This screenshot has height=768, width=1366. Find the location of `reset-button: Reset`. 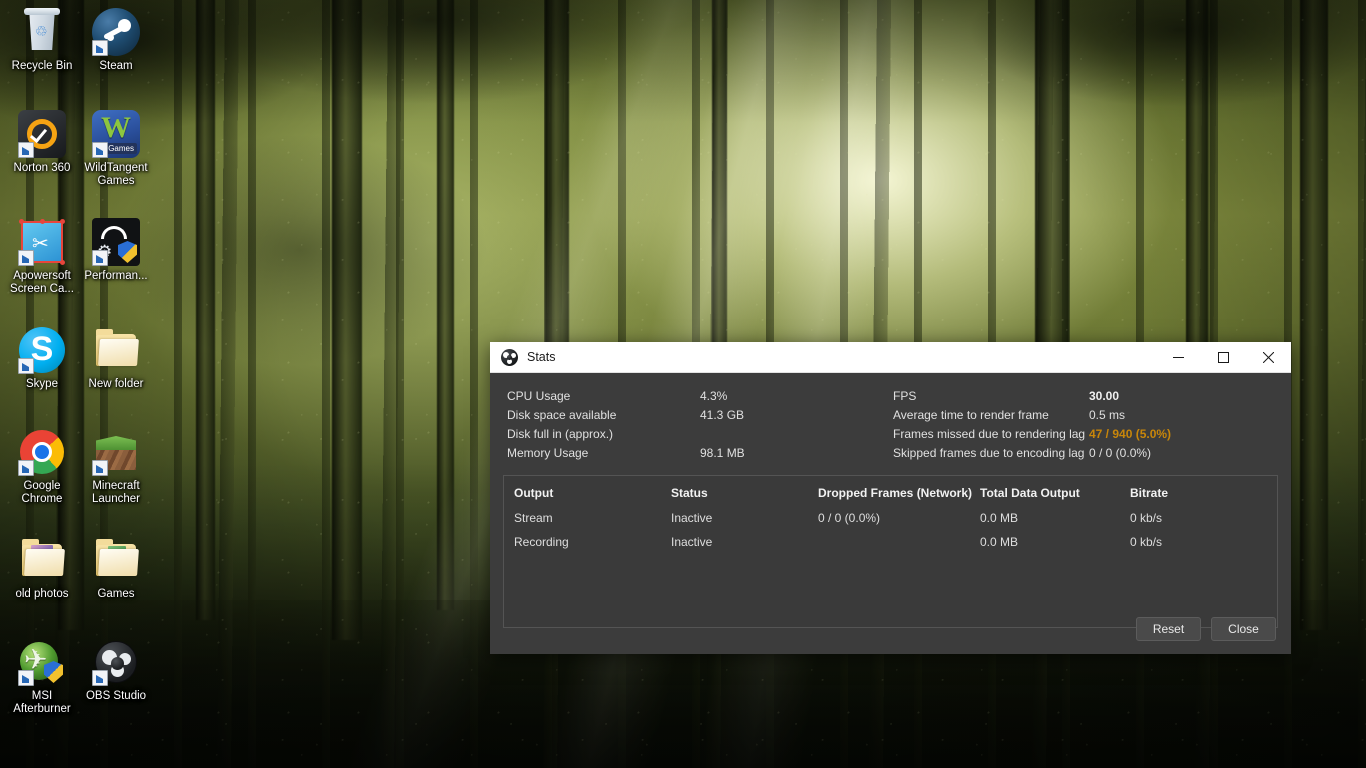

reset-button: Reset is located at coordinates (1168, 629).